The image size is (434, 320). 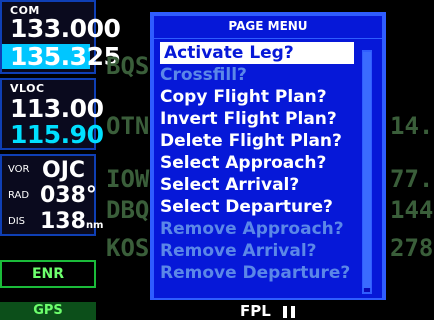 What do you see at coordinates (64, 170) in the screenshot?
I see `vor-ident: OJC` at bounding box center [64, 170].